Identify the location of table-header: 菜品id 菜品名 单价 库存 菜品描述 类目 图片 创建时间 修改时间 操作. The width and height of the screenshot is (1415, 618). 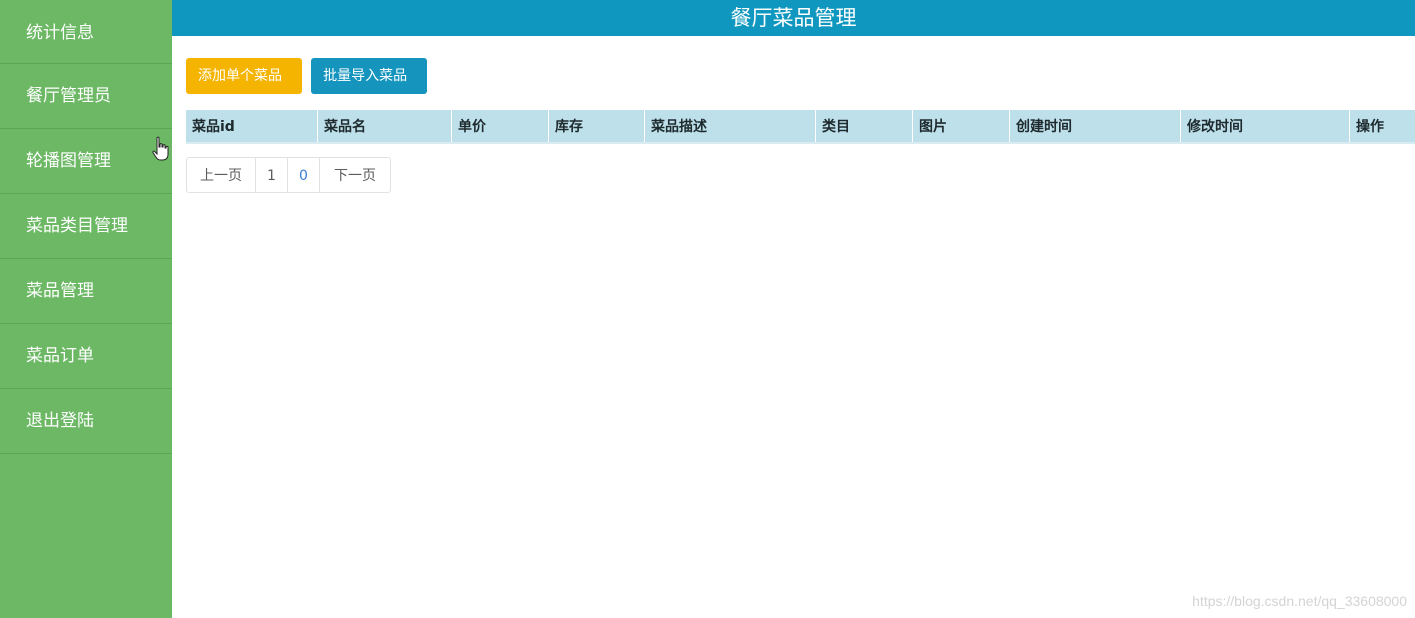
(800, 127).